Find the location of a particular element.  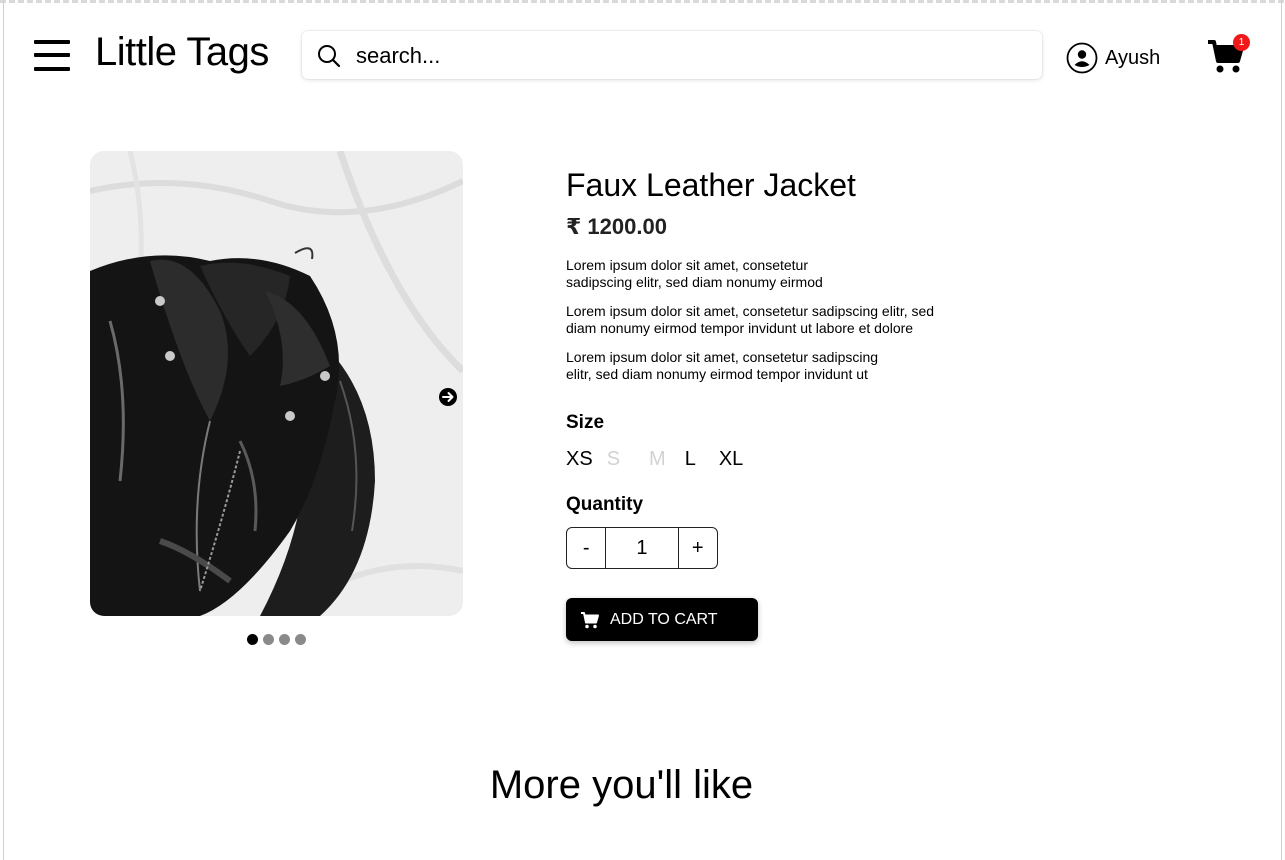

product-title: Faux Leather Jacket is located at coordinates (711, 185).